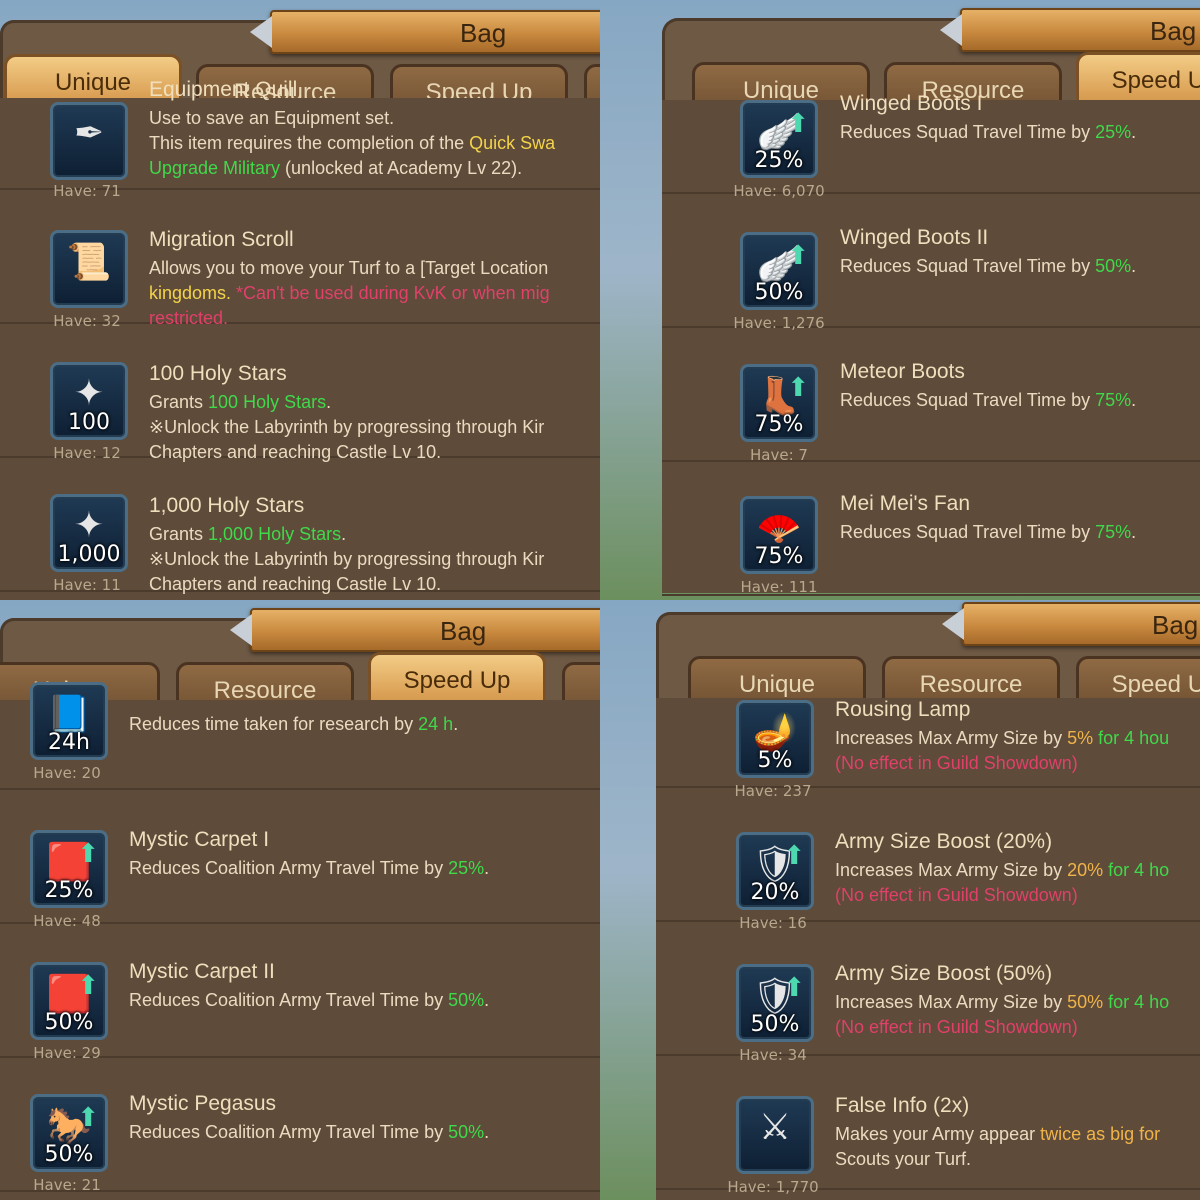 Image resolution: width=1200 pixels, height=1200 pixels. What do you see at coordinates (203, 1103) in the screenshot?
I see `item-name: Mystic Pegasus` at bounding box center [203, 1103].